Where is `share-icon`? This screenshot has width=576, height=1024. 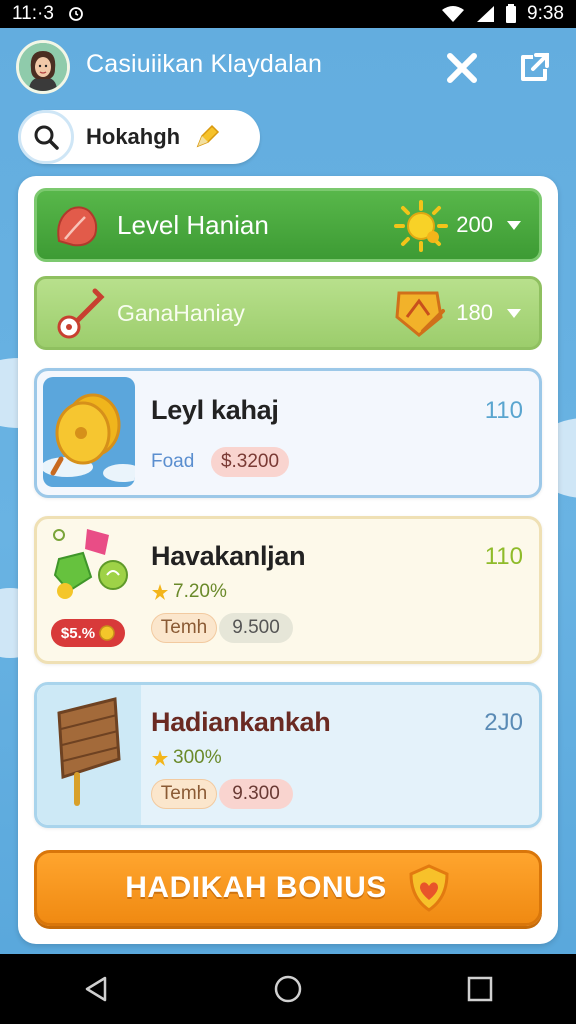
share-icon is located at coordinates (535, 67).